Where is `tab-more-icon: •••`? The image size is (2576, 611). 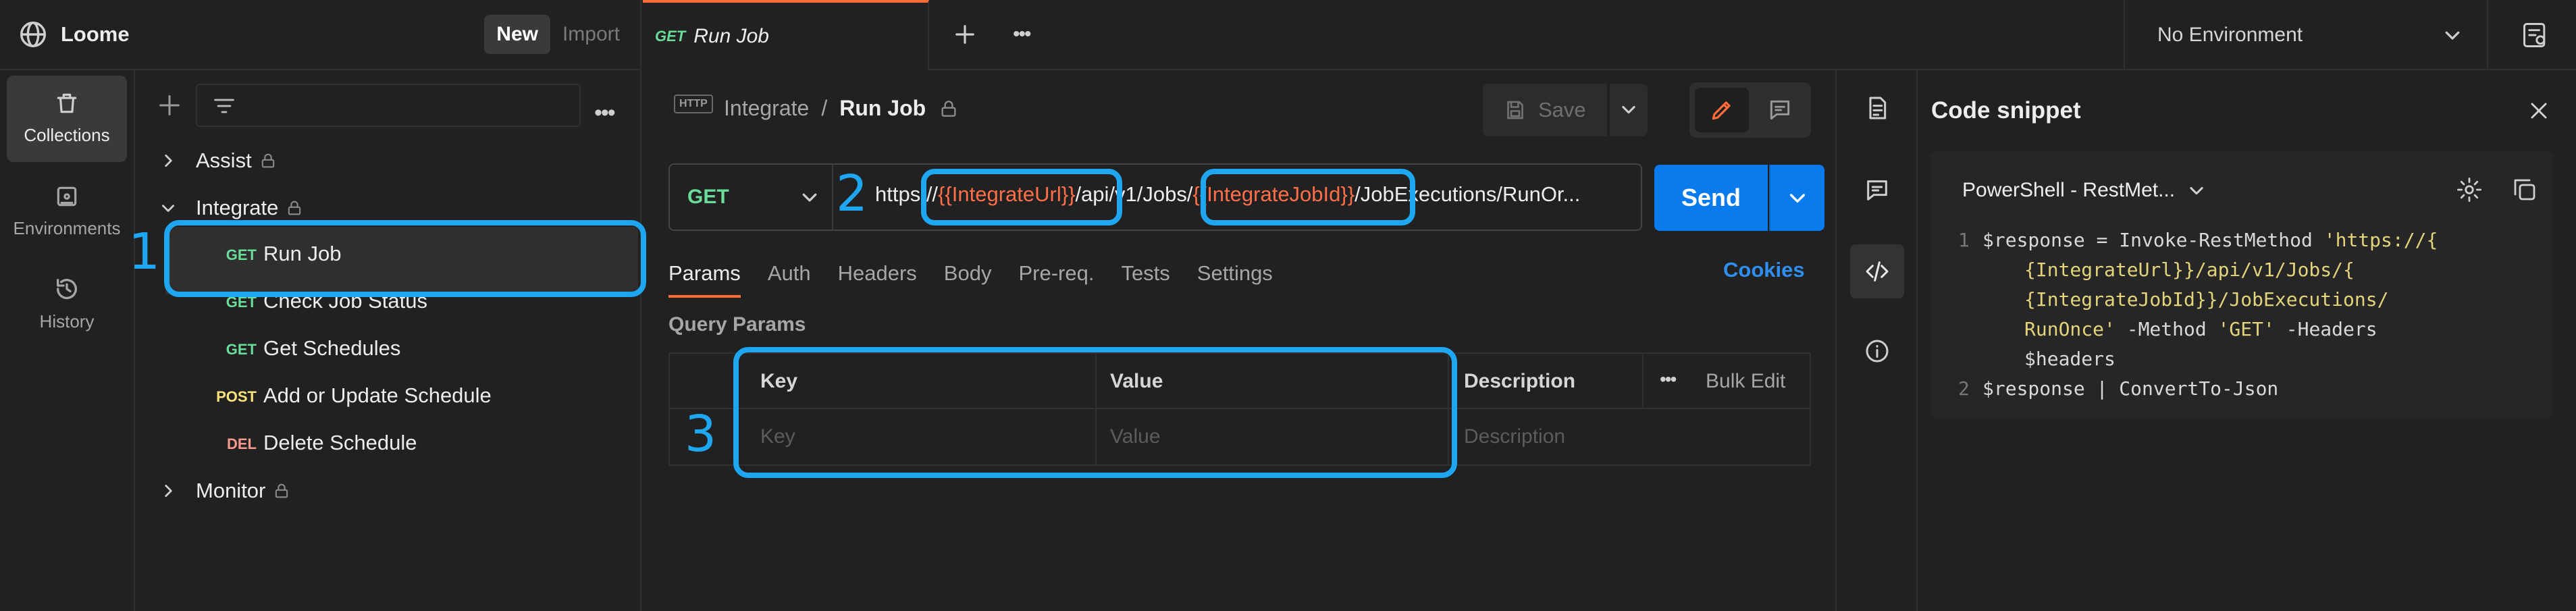
tab-more-icon: ••• is located at coordinates (1022, 34).